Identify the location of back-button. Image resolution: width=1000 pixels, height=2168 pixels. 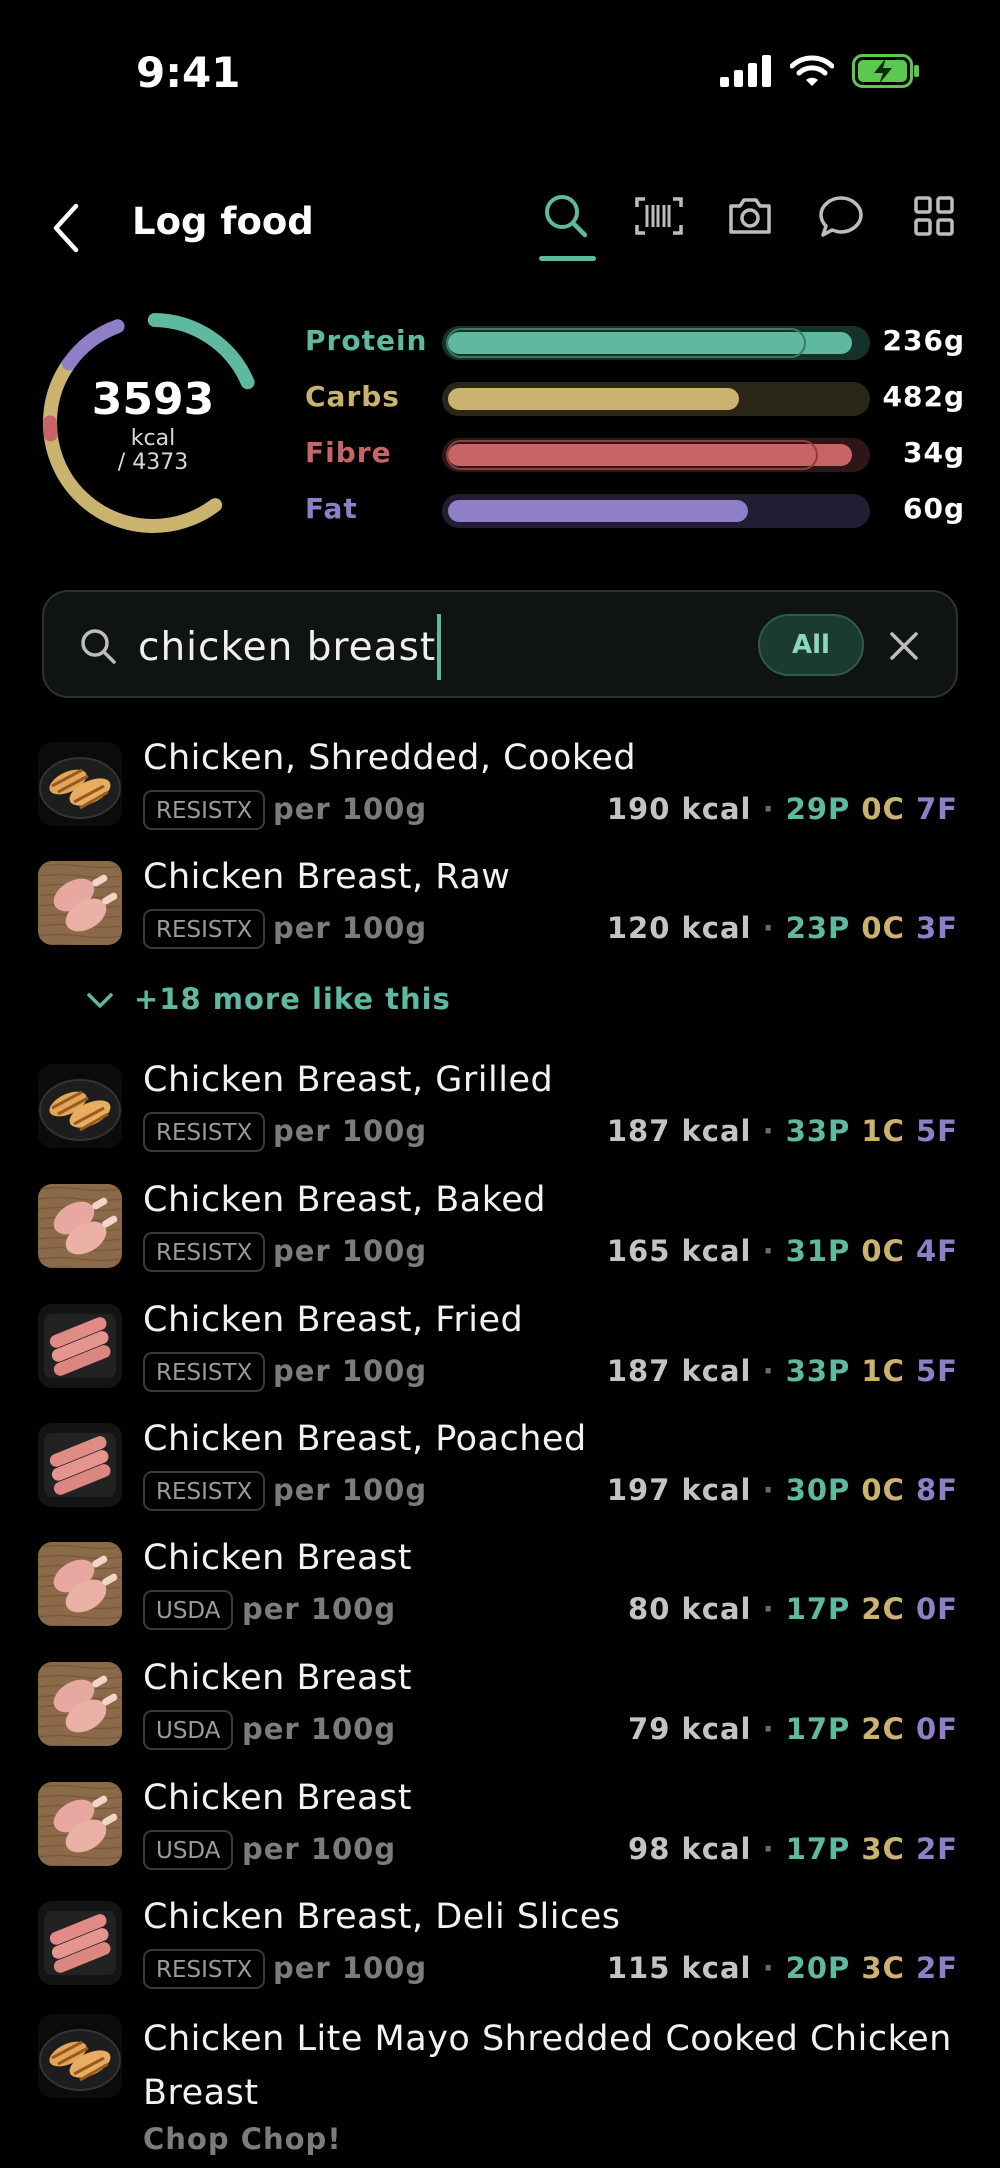
(66, 228).